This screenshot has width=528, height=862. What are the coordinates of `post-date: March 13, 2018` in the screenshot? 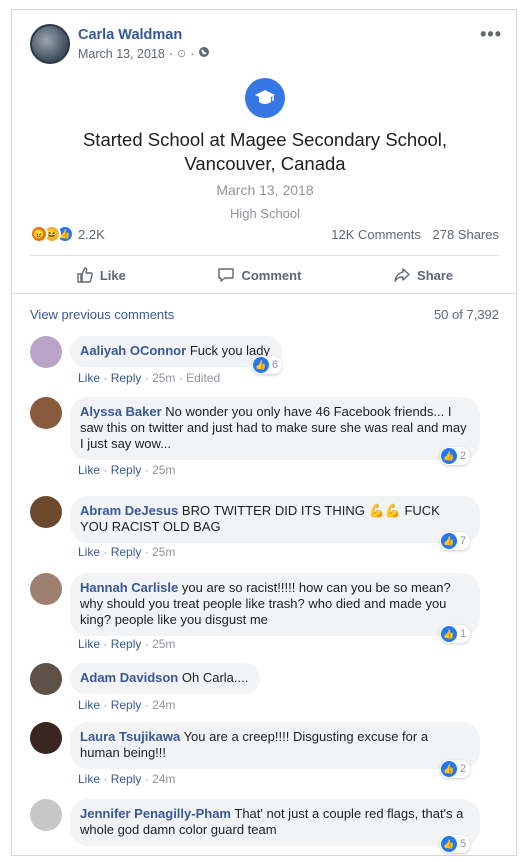 It's located at (121, 54).